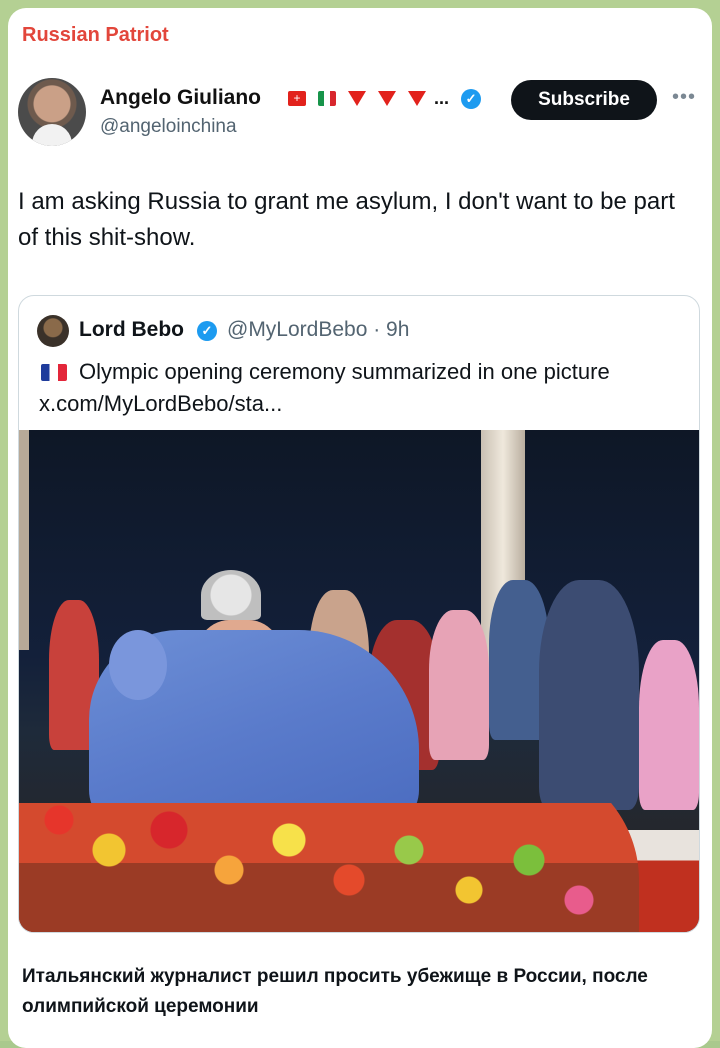 The width and height of the screenshot is (720, 1048). I want to click on author-name: Angelo Giuliano, so click(180, 98).